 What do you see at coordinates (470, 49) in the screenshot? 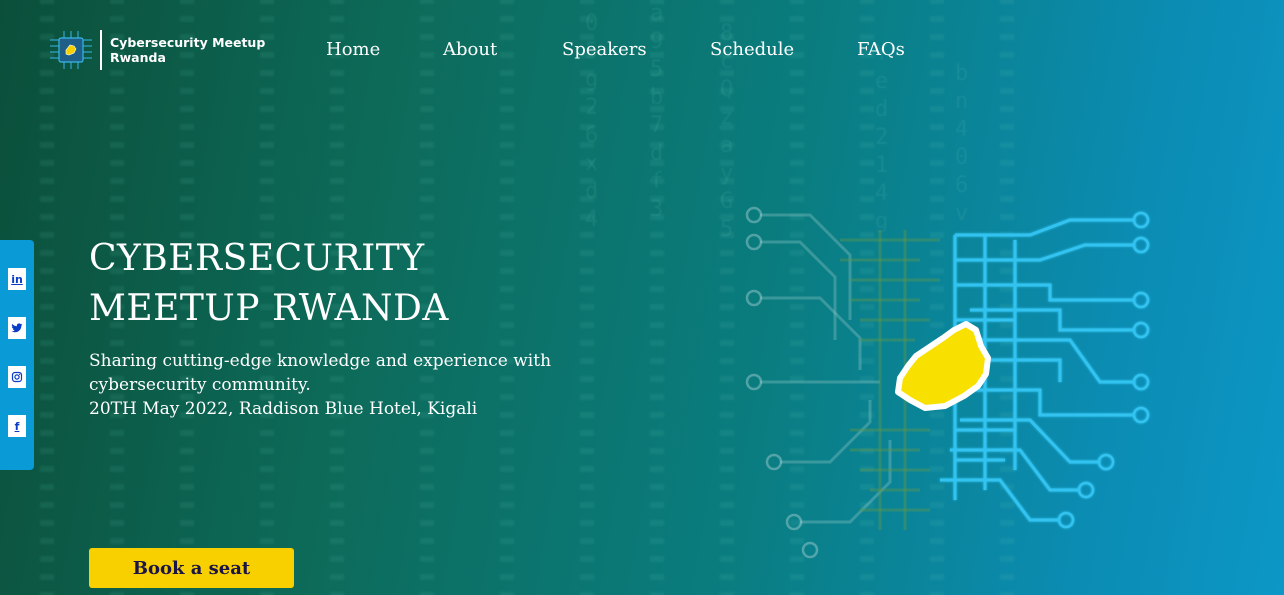
I see `nav-about: About` at bounding box center [470, 49].